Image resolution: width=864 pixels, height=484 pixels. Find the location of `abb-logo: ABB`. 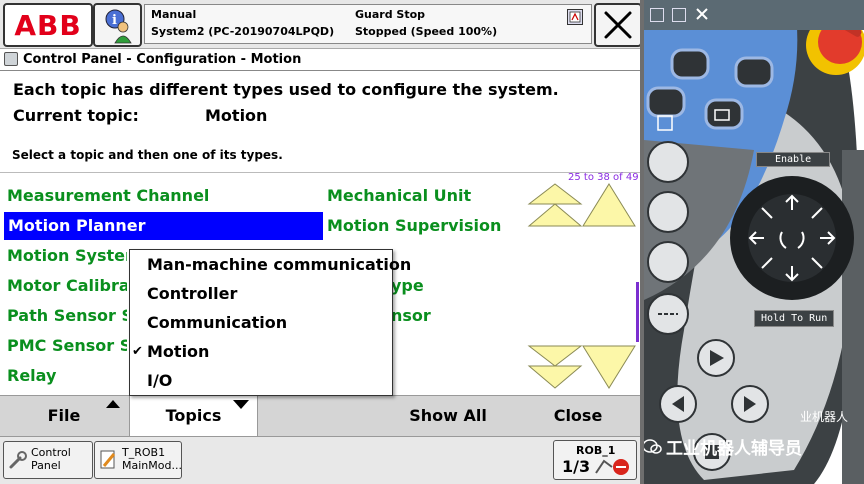

abb-logo: ABB is located at coordinates (48, 25).